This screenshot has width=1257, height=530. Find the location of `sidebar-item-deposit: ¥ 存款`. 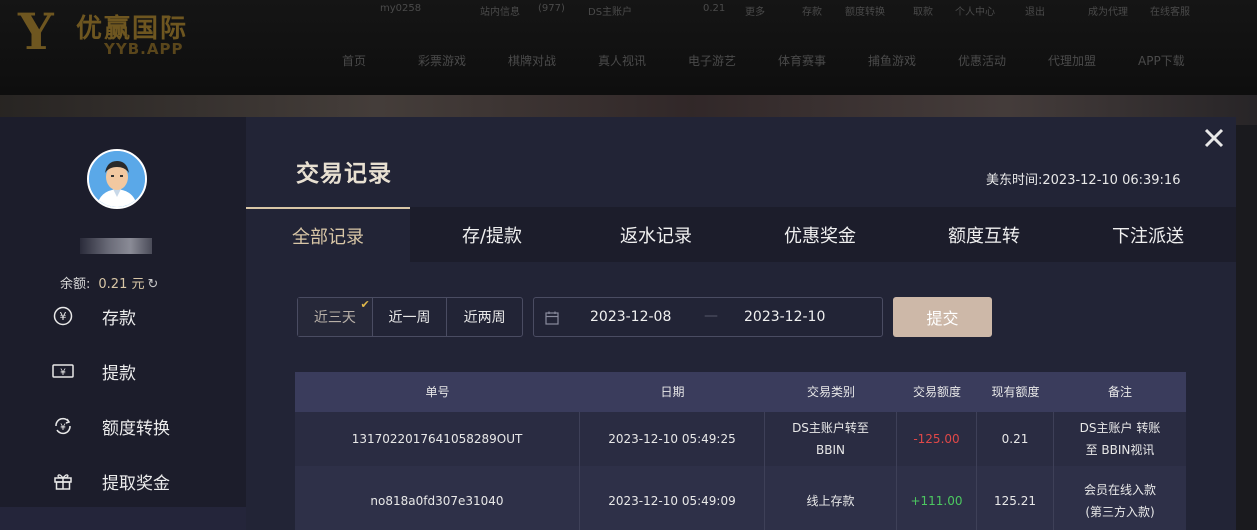

sidebar-item-deposit: ¥ 存款 is located at coordinates (123, 316).